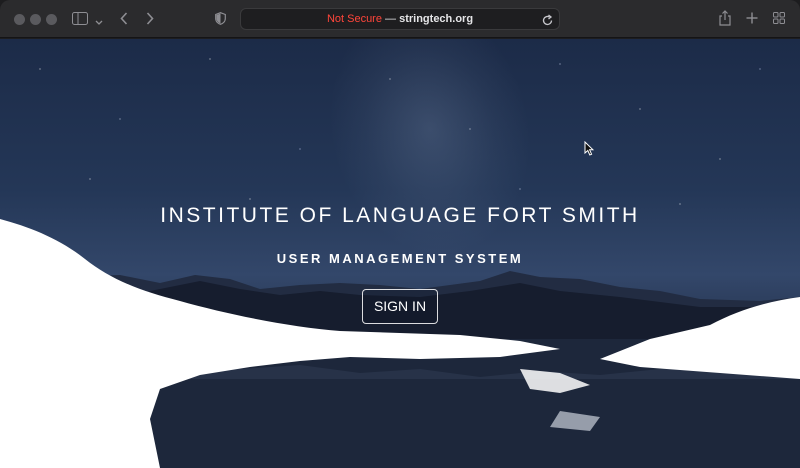  Describe the element at coordinates (124, 19) in the screenshot. I see `back-icon` at that location.